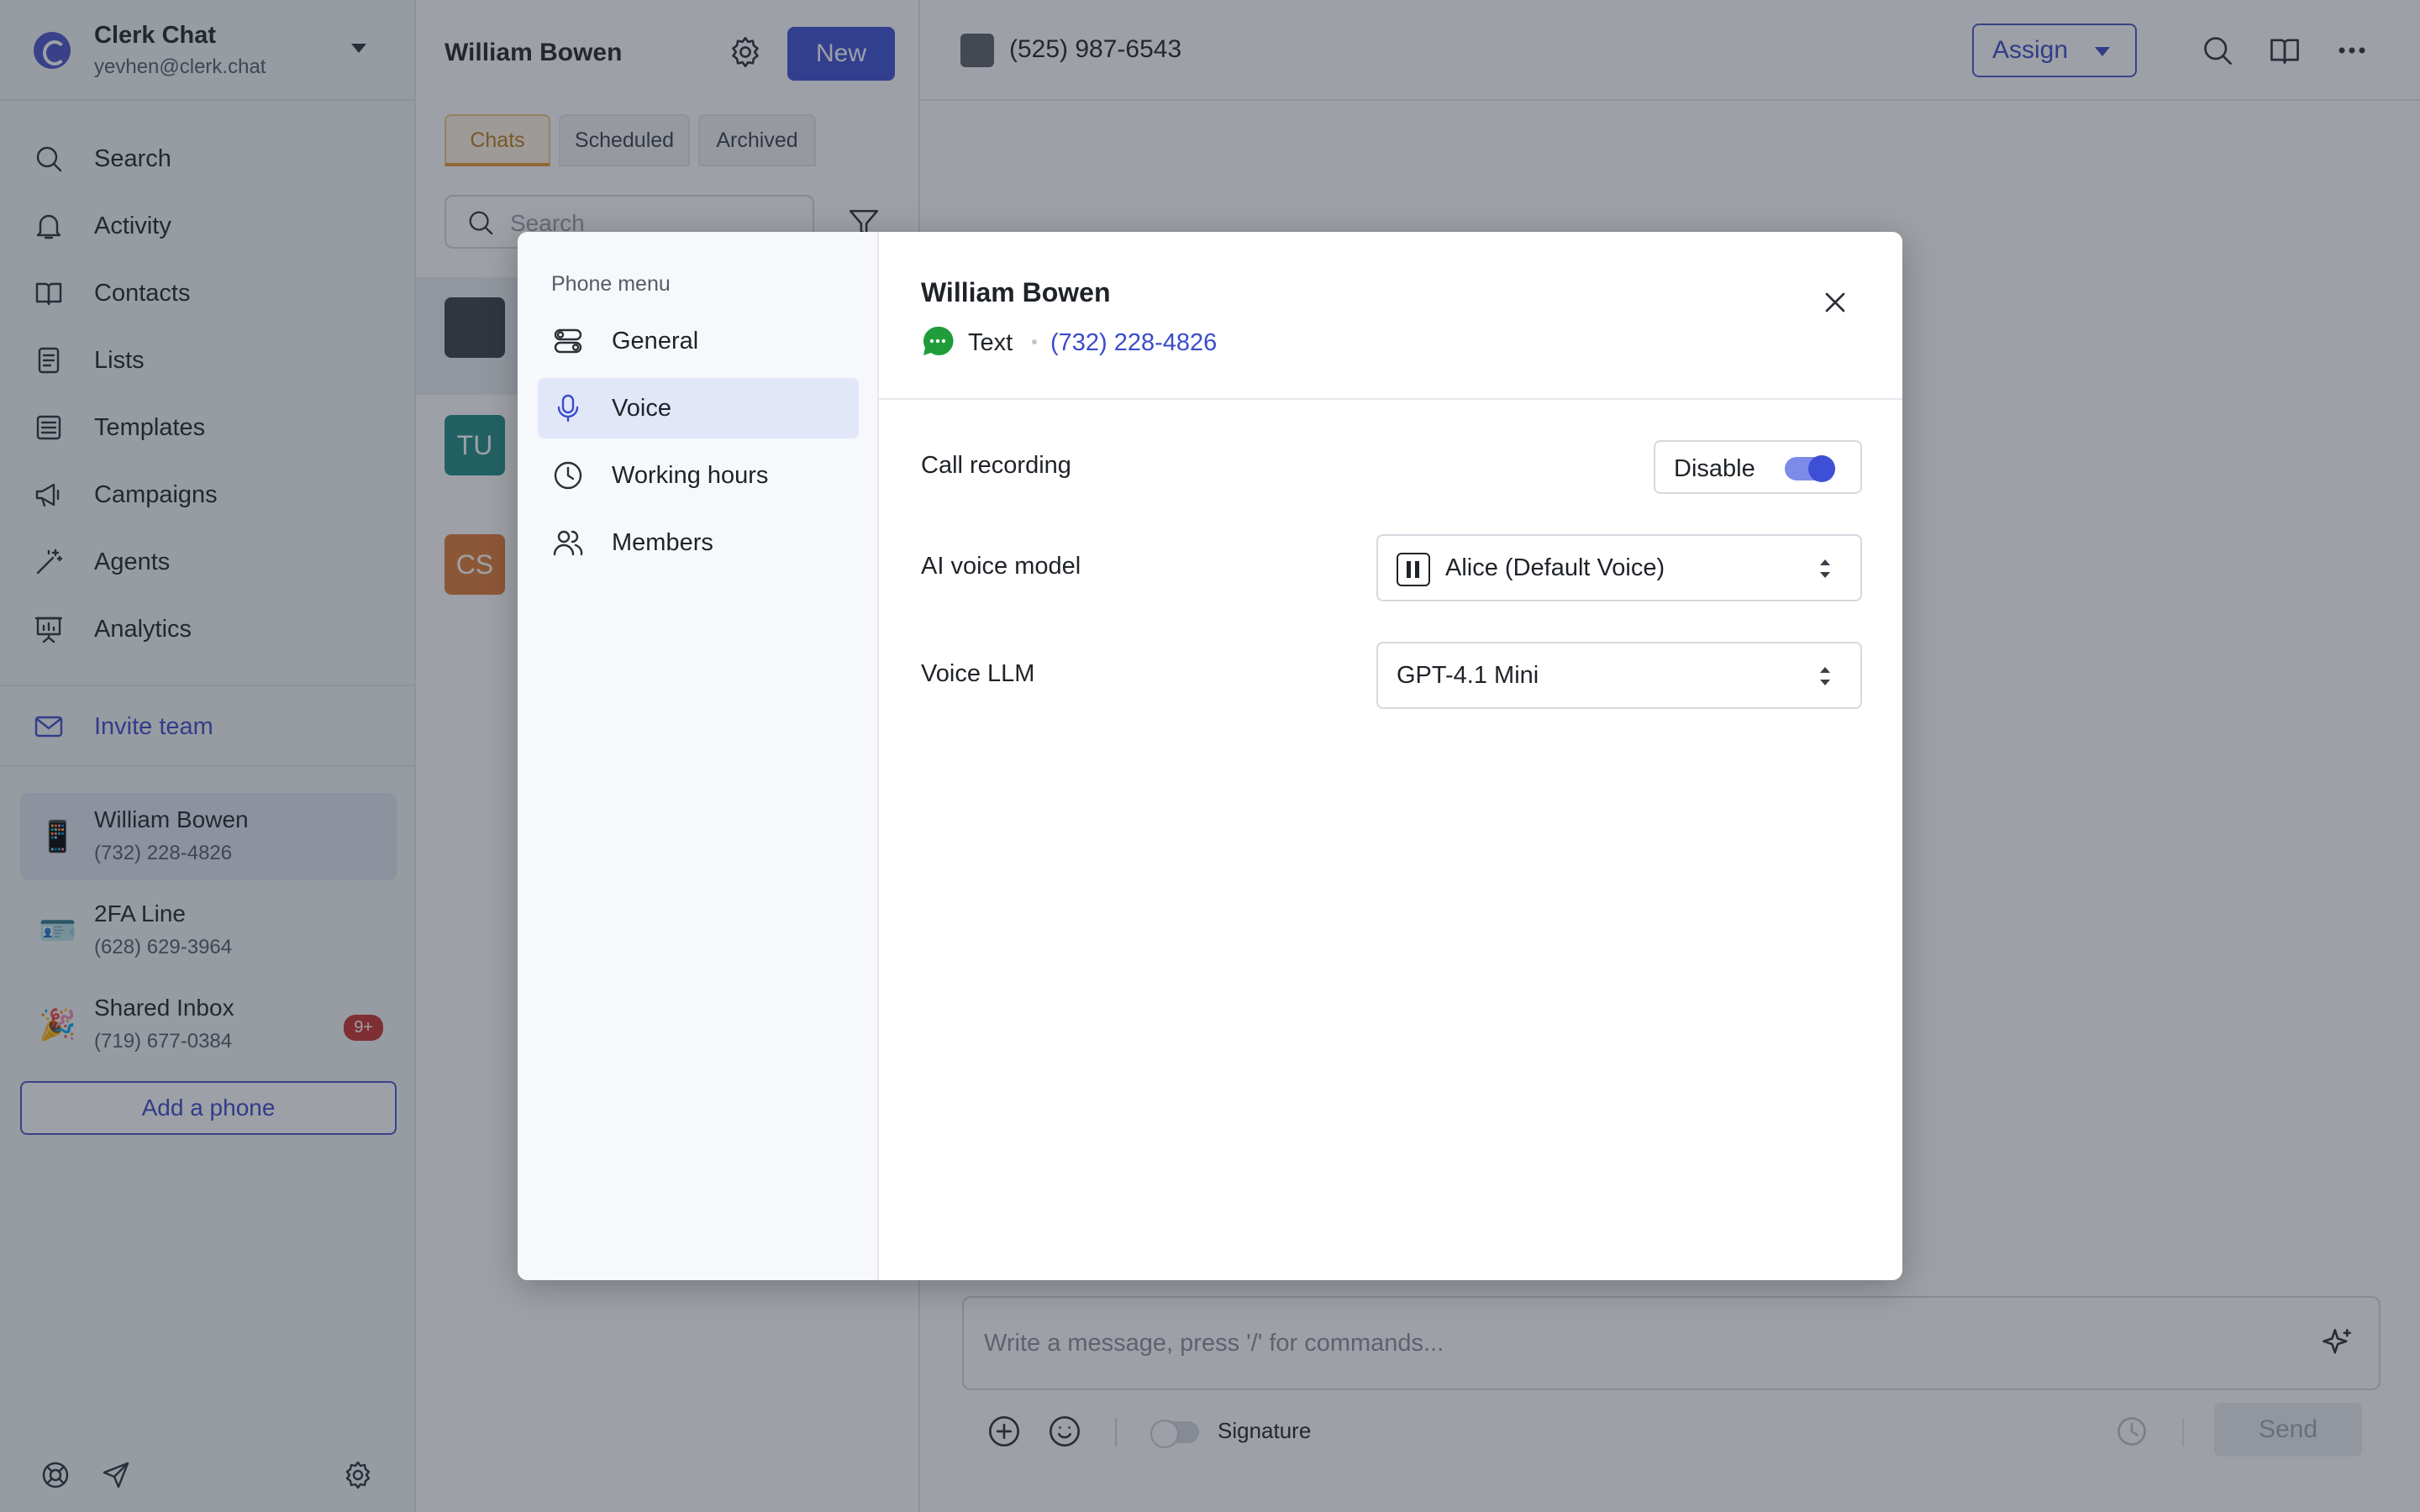 The height and width of the screenshot is (1512, 2420). What do you see at coordinates (1413, 569) in the screenshot?
I see `pause-voice-preview-icon` at bounding box center [1413, 569].